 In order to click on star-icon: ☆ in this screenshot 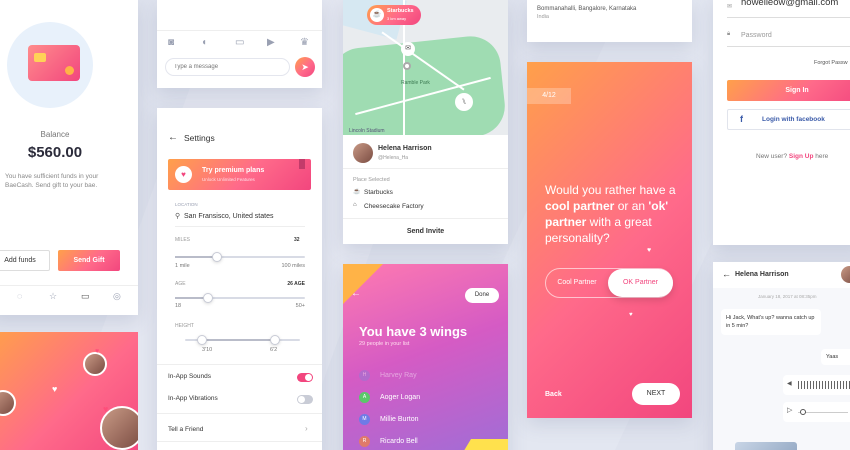, I will do `click(53, 296)`.